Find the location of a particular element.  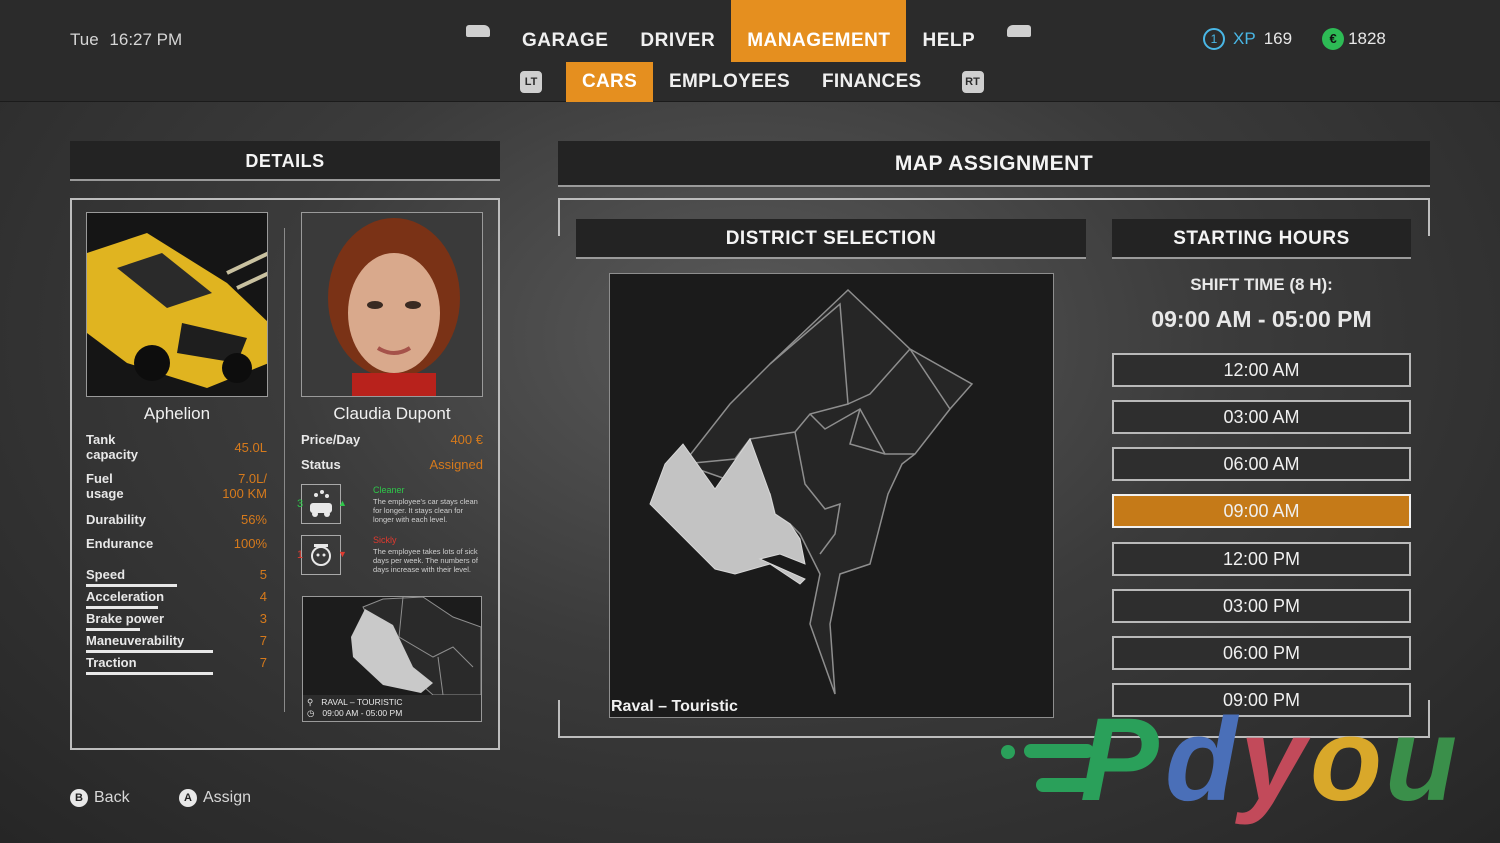

perf-brake-label: Brake power is located at coordinates (125, 618).